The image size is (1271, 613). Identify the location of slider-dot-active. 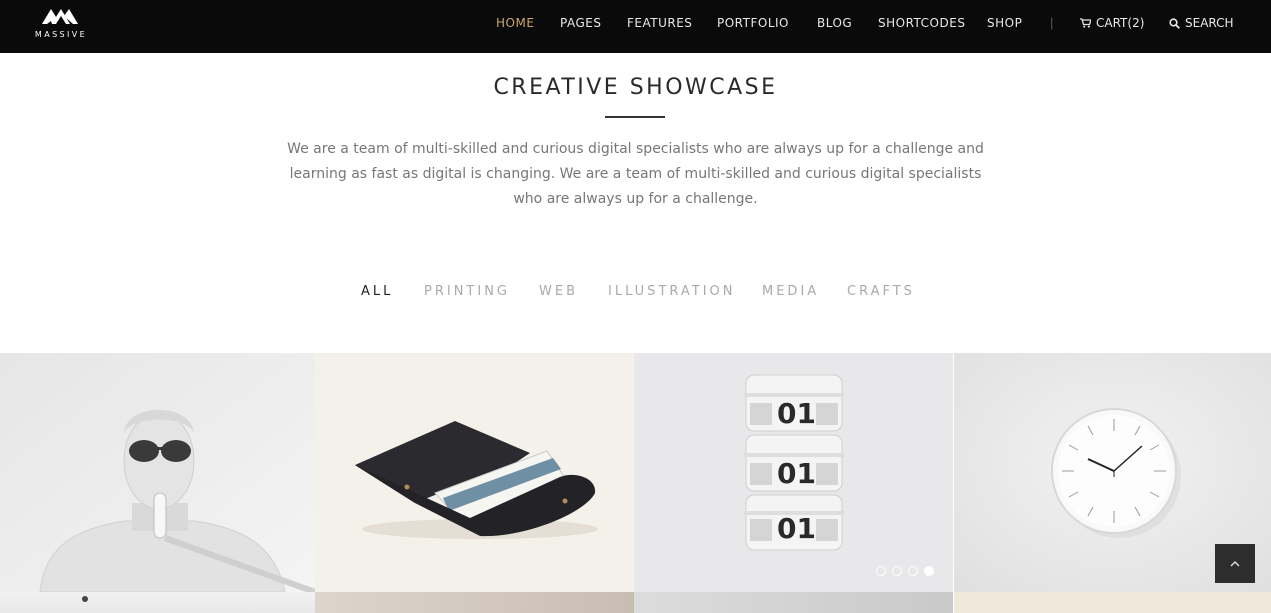
(929, 571).